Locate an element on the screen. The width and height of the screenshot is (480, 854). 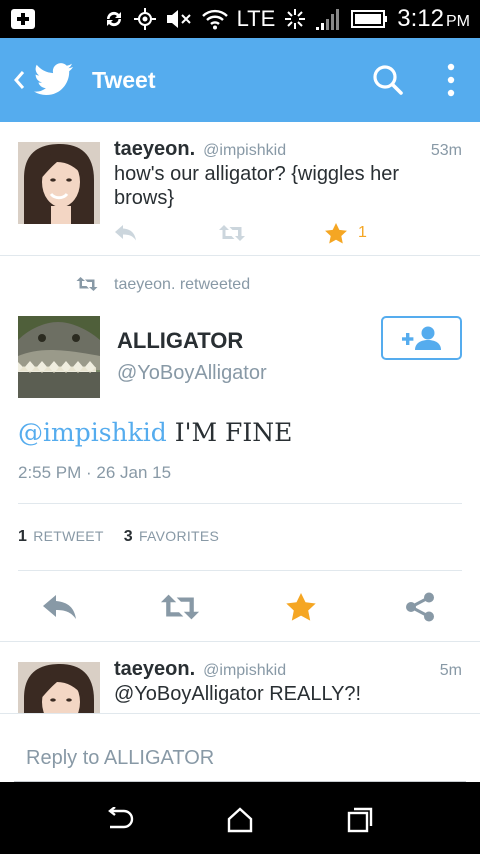
nav-home-button is located at coordinates (240, 820).